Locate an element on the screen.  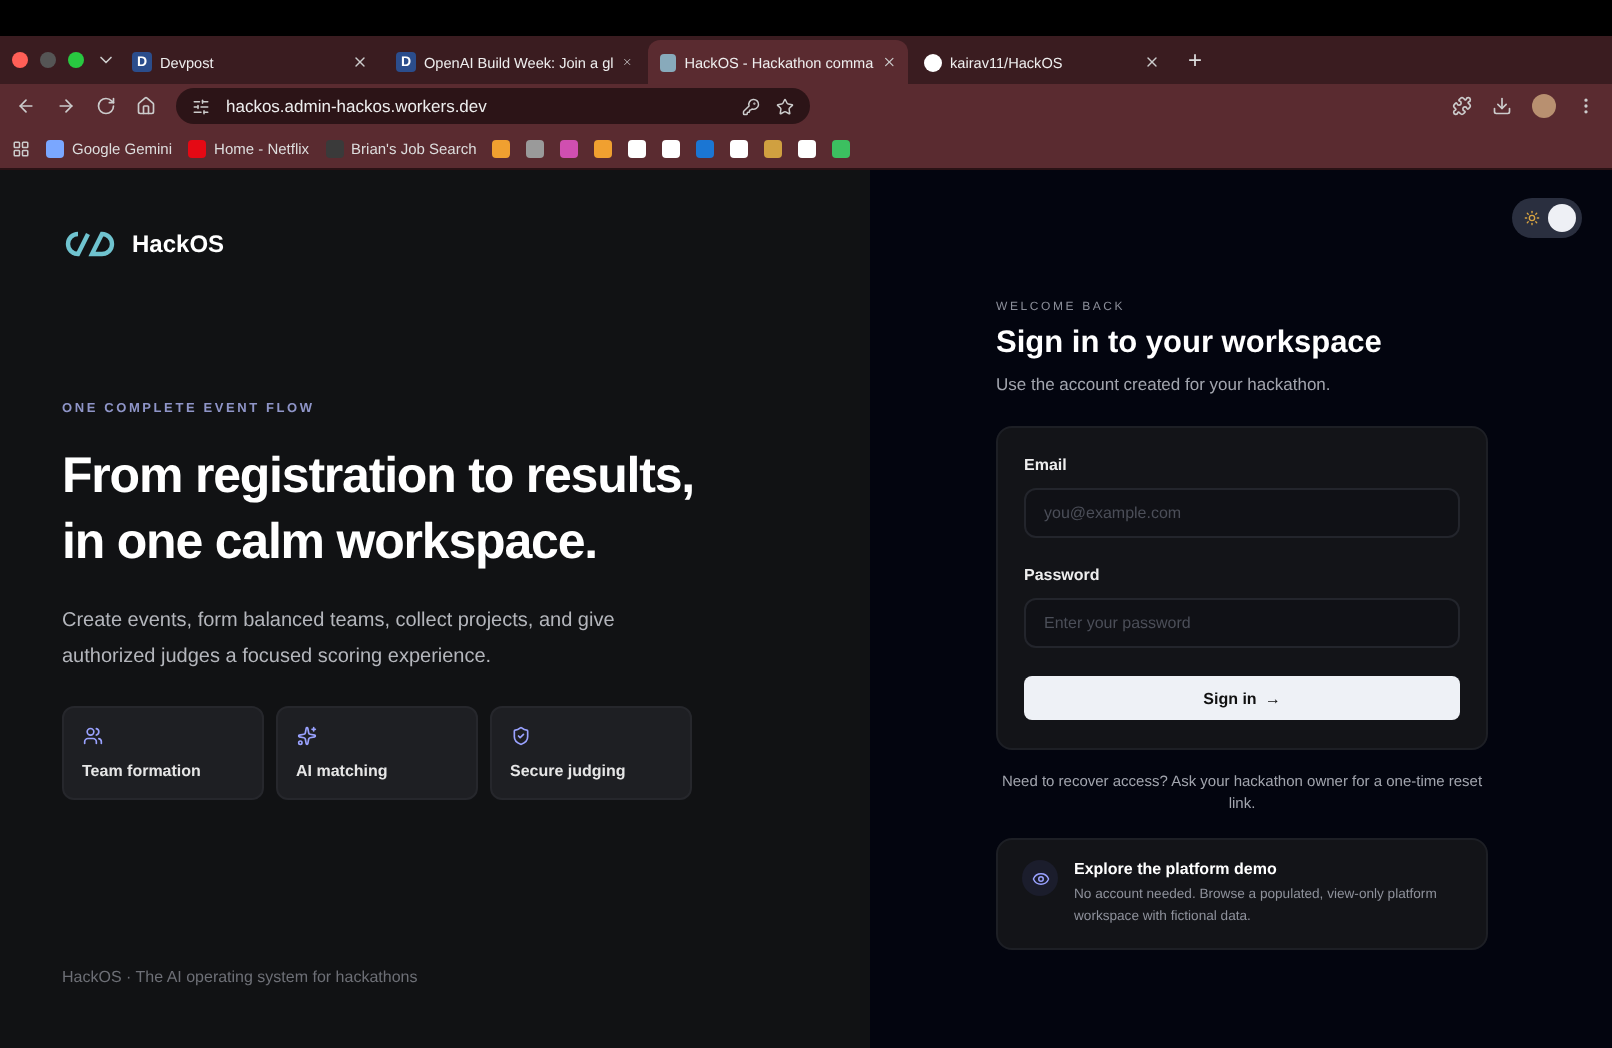
back-icon is located at coordinates (26, 106).